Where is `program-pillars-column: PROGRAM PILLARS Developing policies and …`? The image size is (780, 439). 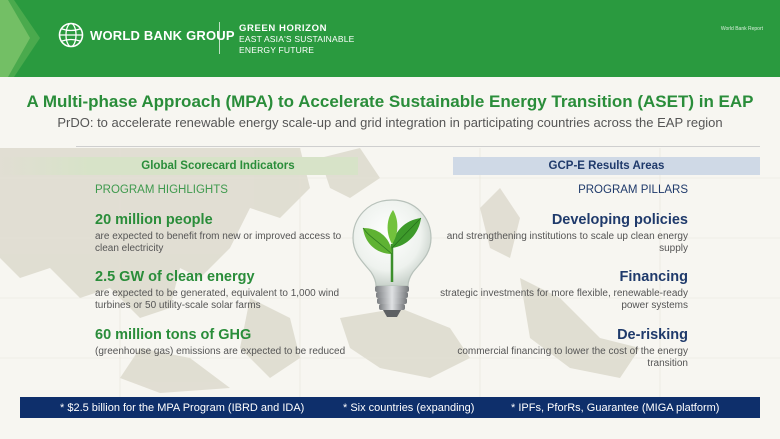
program-pillars-column: PROGRAM PILLARS Developing policies and … is located at coordinates (564, 276).